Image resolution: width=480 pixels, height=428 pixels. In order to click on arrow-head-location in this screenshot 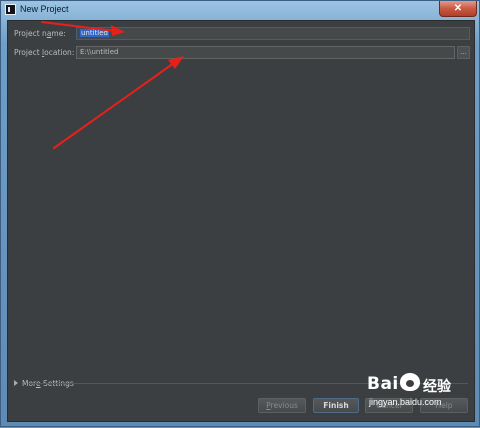, I will do `click(176, 62)`.